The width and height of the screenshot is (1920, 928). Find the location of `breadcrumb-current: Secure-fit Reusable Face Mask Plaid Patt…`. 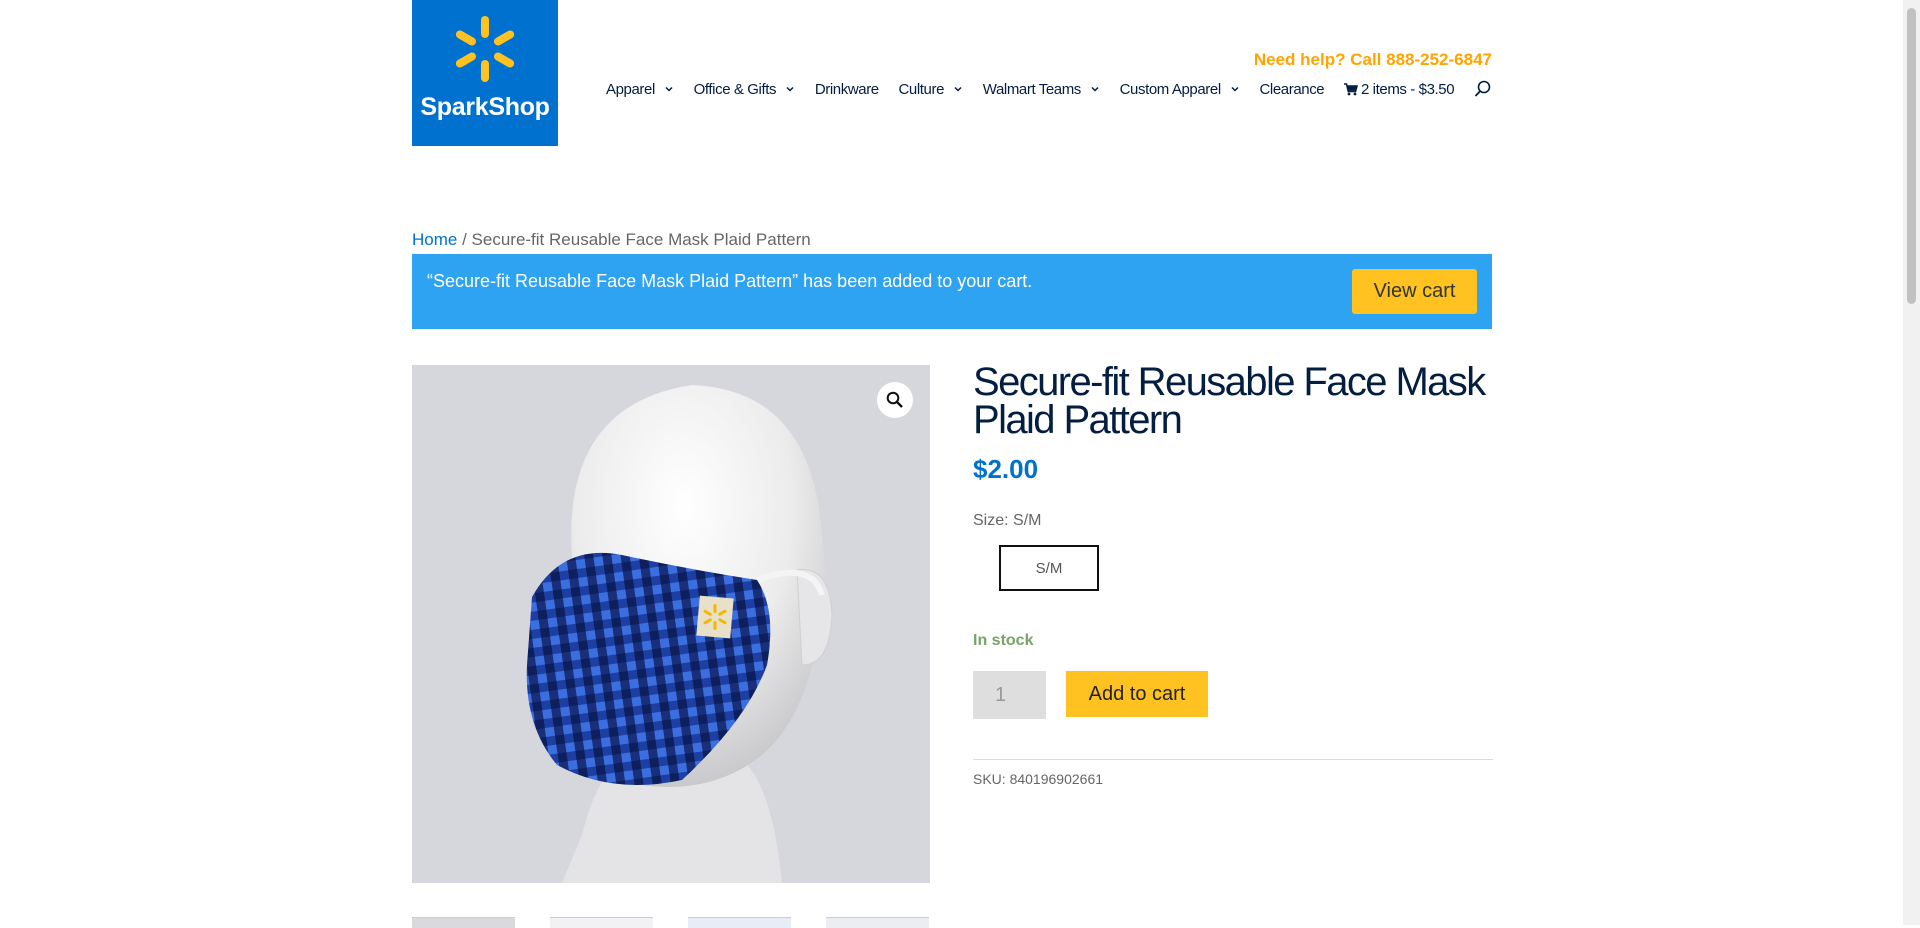

breadcrumb-current: Secure-fit Reusable Face Mask Plaid Patt… is located at coordinates (641, 239).